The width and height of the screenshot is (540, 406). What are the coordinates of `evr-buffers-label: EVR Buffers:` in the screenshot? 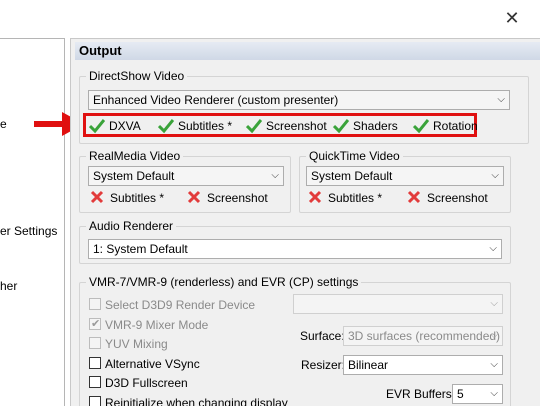 It's located at (421, 394).